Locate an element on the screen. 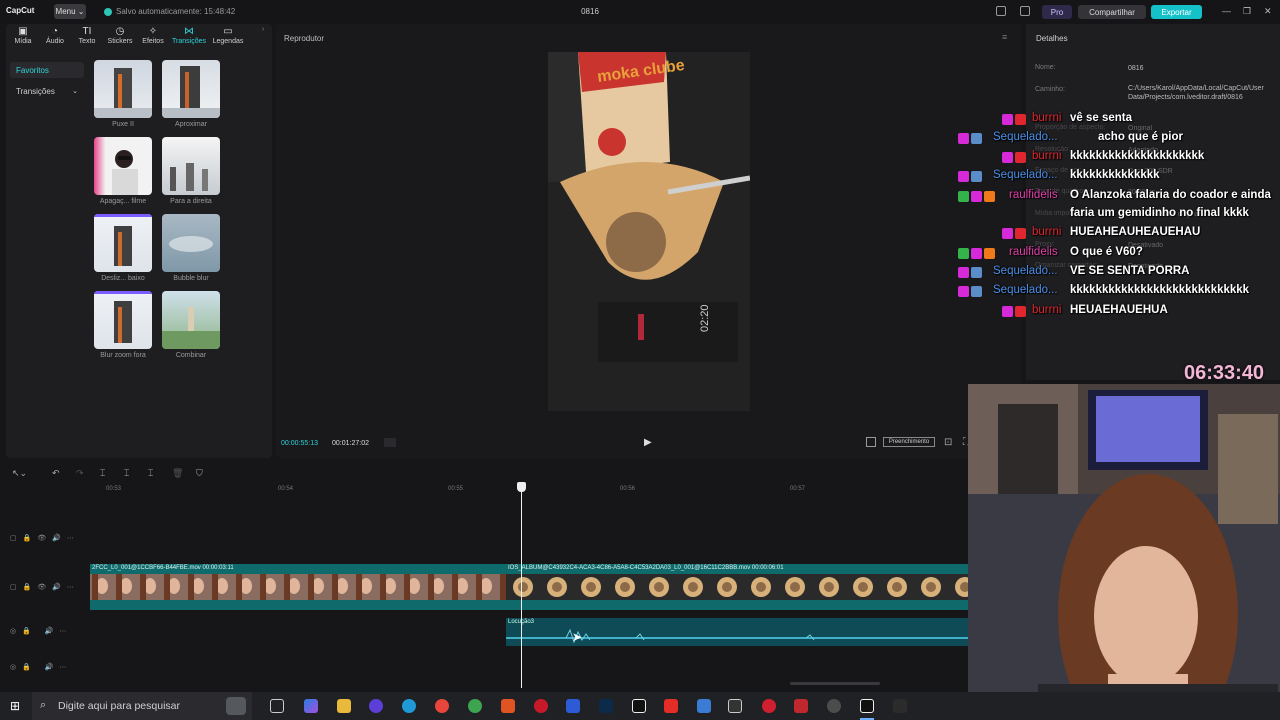 Image resolution: width=1280 pixels, height=720 pixels. transition-thumb-bubble is located at coordinates (191, 243).